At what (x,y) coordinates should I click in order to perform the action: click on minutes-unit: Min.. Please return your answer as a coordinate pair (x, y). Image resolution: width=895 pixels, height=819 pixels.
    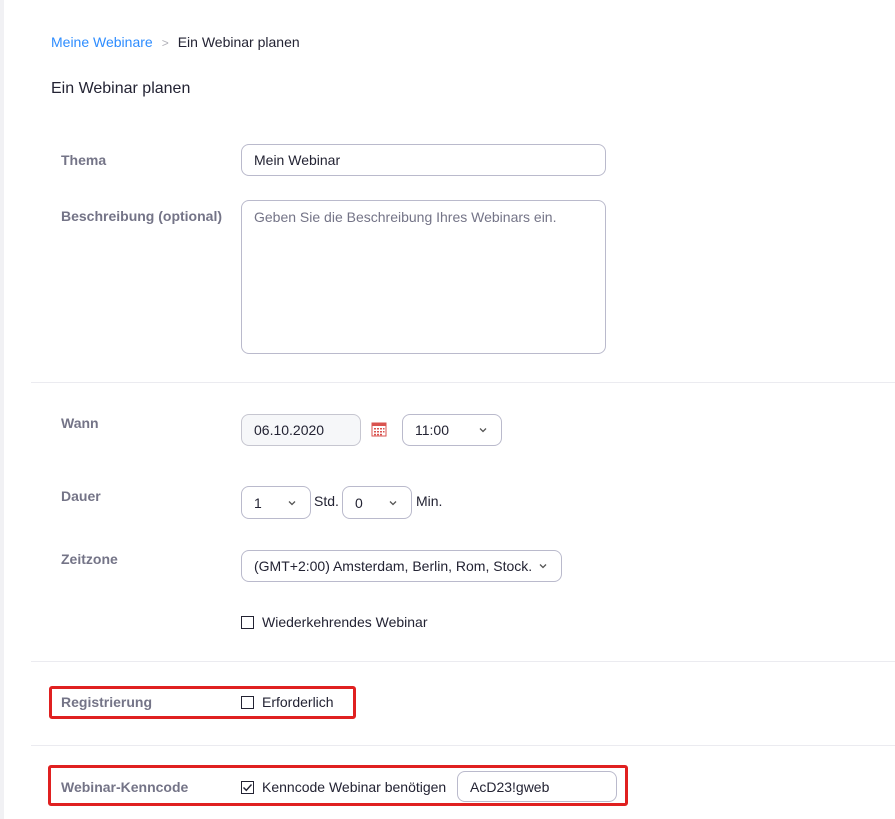
    Looking at the image, I should click on (429, 501).